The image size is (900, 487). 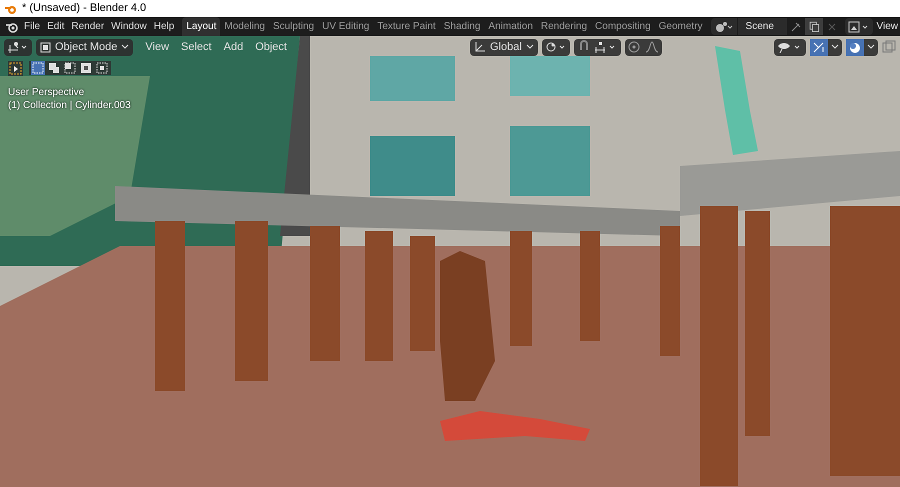 What do you see at coordinates (55, 26) in the screenshot?
I see `menu-item: Edit` at bounding box center [55, 26].